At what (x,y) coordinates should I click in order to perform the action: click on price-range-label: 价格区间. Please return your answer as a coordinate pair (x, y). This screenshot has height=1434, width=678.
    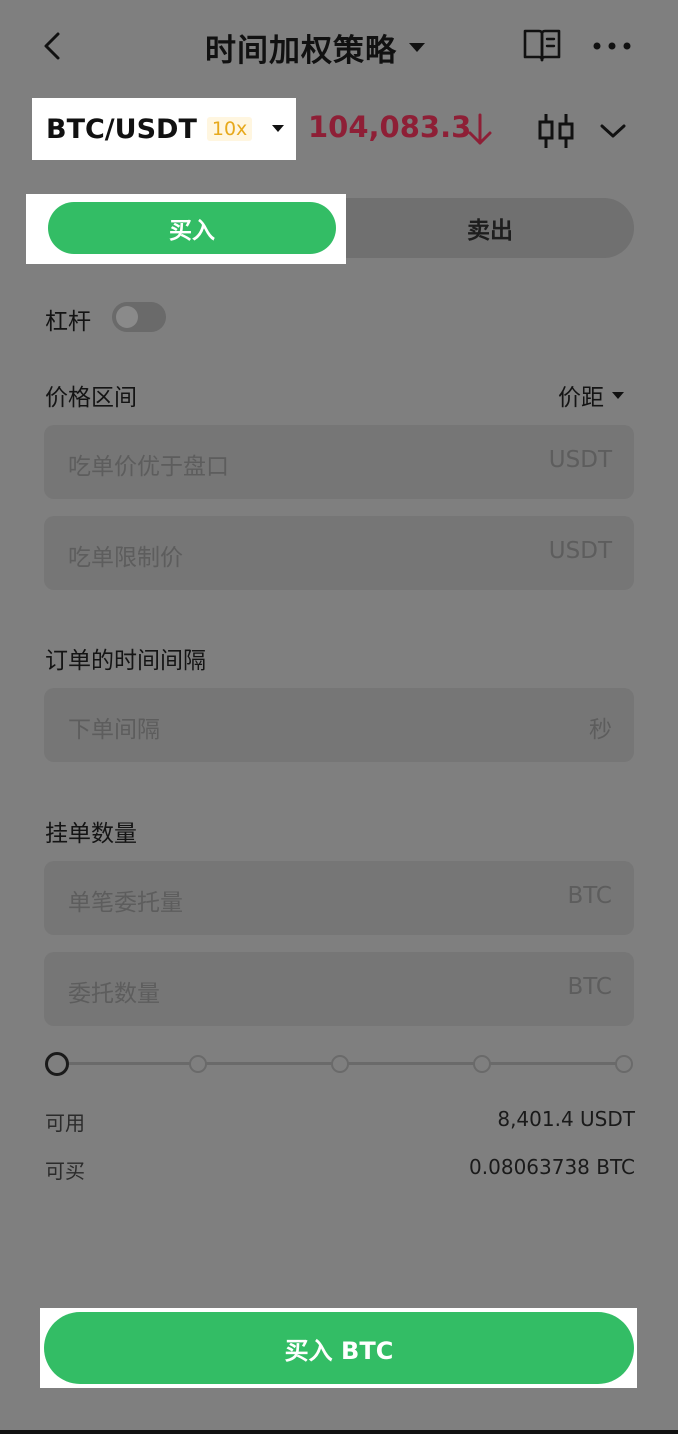
    Looking at the image, I should click on (91, 398).